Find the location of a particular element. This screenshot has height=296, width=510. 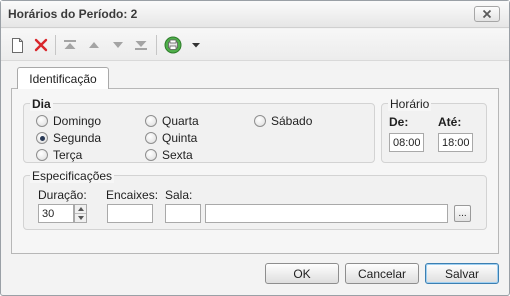

title-bar: Horários do Período: 2 is located at coordinates (255, 14).